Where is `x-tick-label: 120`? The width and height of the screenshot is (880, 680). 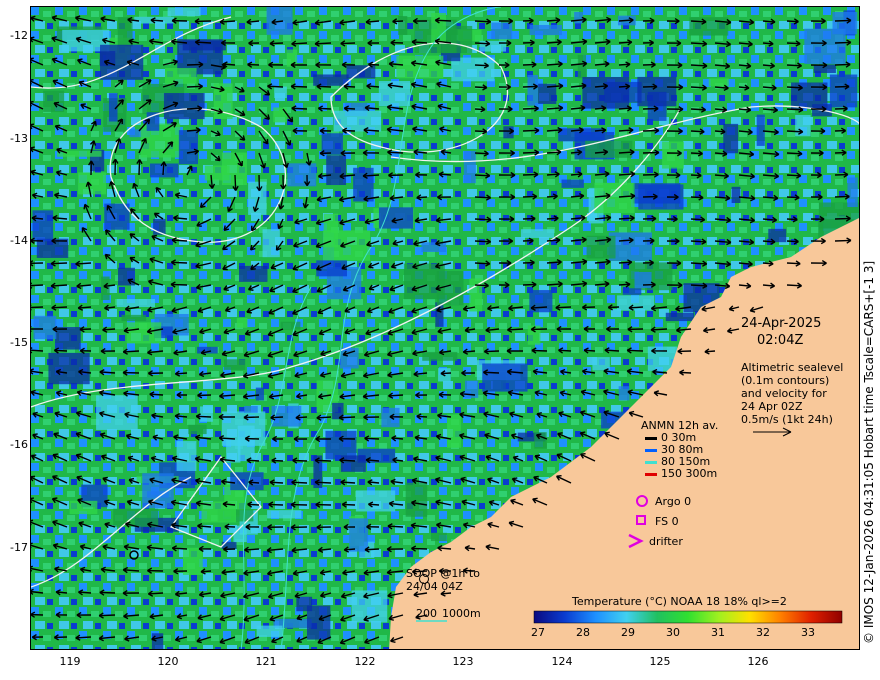
x-tick-label: 120 is located at coordinates (168, 661).